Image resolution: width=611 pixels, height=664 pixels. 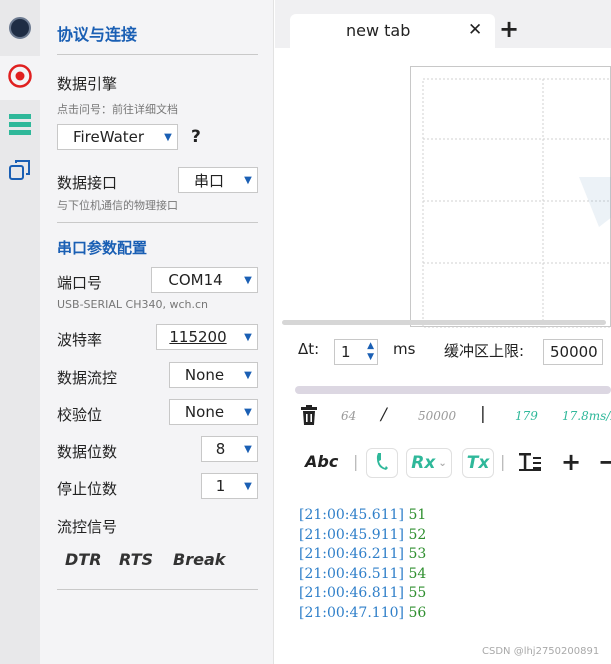 I want to click on parity-select: None ▼, so click(x=213, y=412).